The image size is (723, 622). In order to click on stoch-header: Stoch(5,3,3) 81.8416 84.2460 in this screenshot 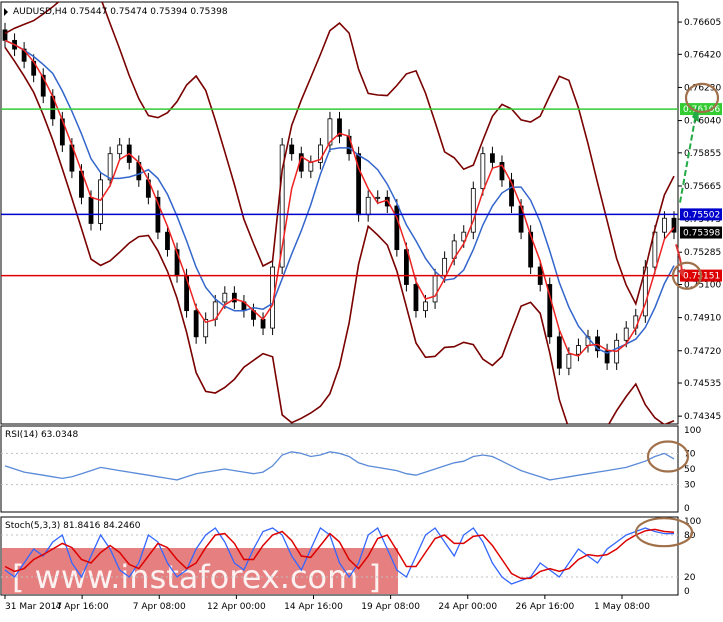, I will do `click(73, 526)`.